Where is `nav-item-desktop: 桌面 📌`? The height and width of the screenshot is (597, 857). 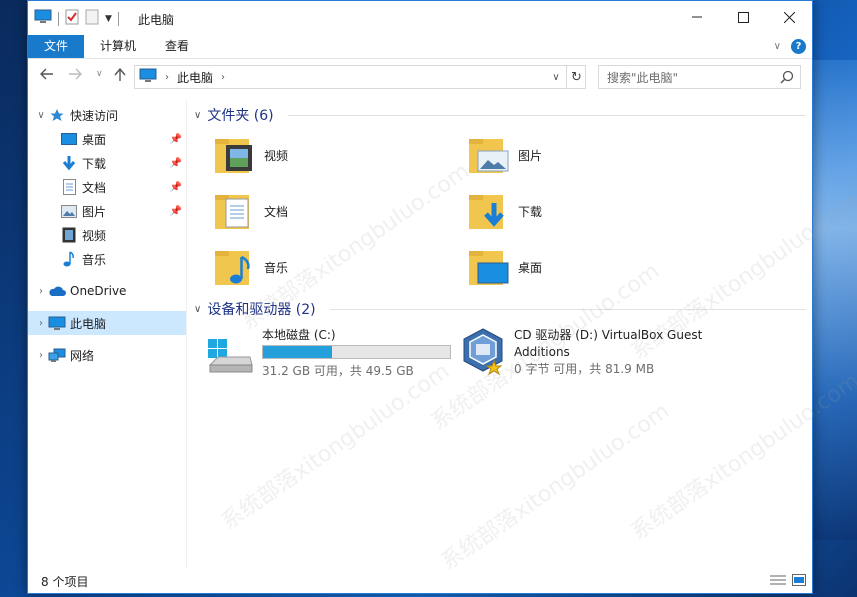 nav-item-desktop: 桌面 📌 is located at coordinates (107, 139).